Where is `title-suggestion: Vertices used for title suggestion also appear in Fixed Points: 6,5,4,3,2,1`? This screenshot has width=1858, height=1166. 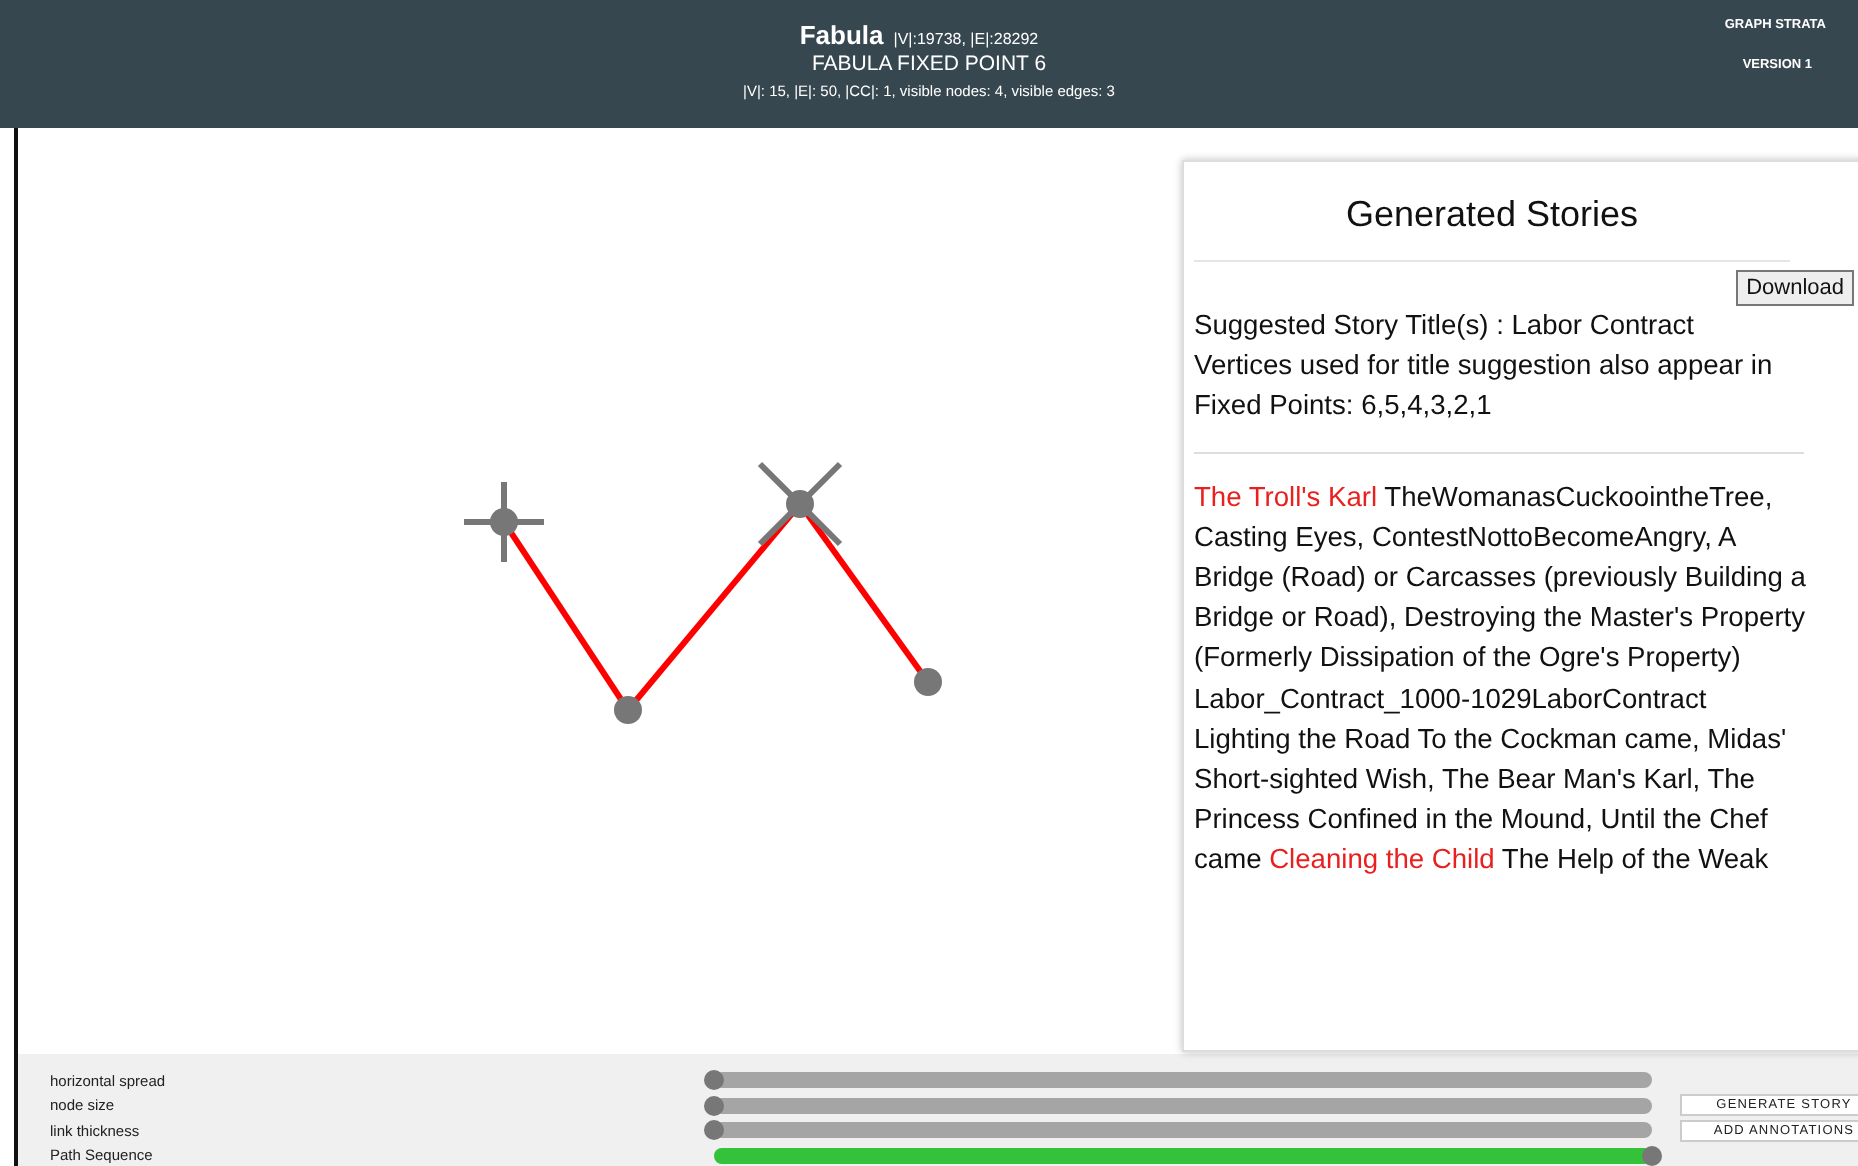 title-suggestion: Vertices used for title suggestion also appear in Fixed Points: 6,5,4,3,2,1 is located at coordinates (1484, 386).